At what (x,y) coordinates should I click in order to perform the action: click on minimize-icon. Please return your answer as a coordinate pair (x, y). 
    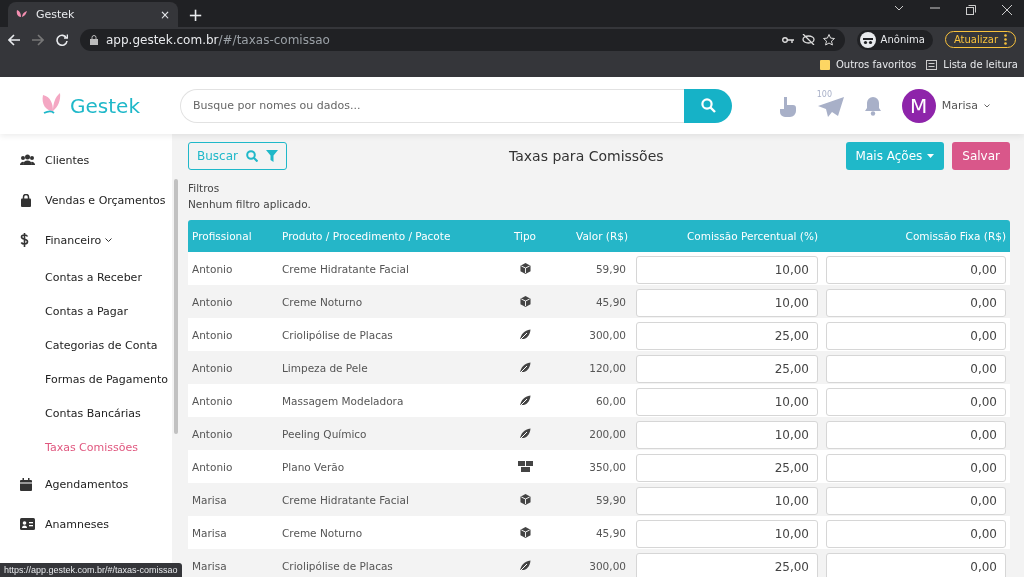
    Looking at the image, I should click on (935, 7).